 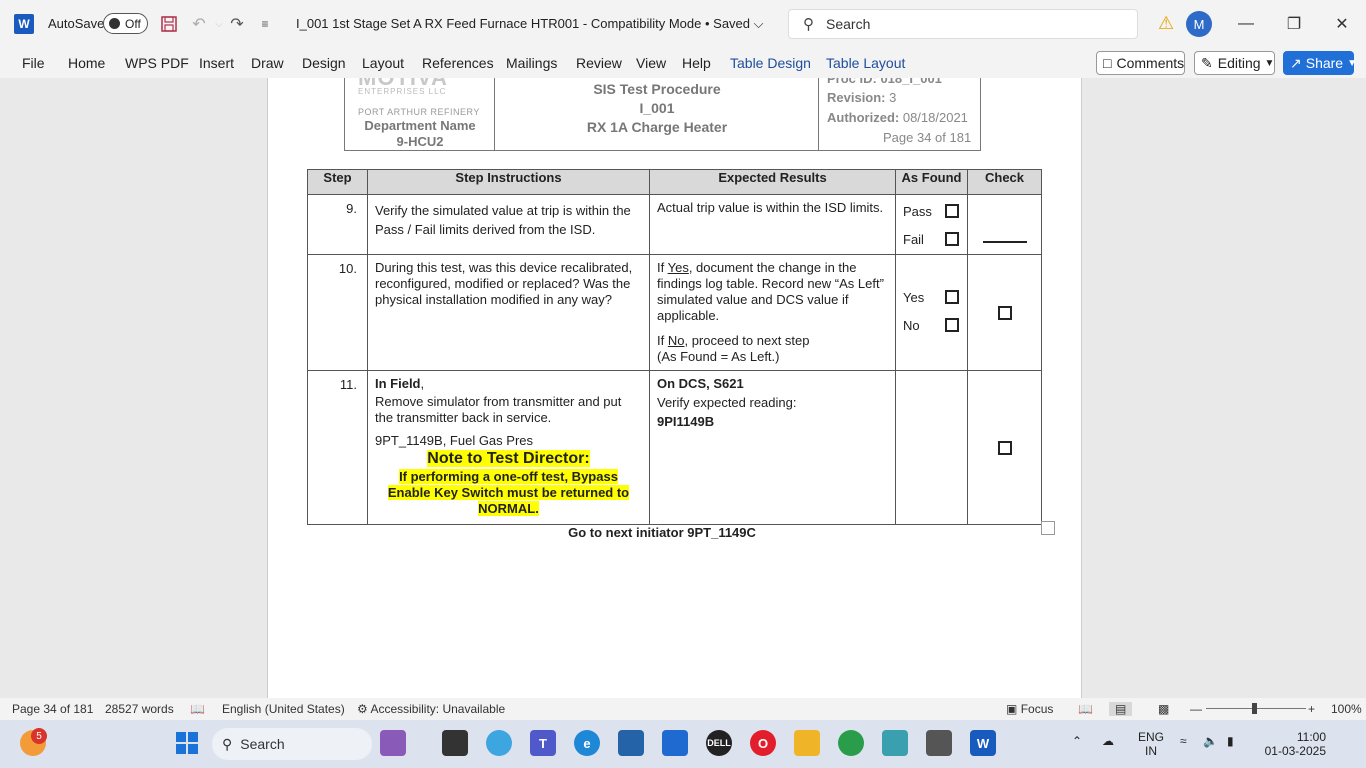 I want to click on warning-icon: ⚠, so click(x=1166, y=23).